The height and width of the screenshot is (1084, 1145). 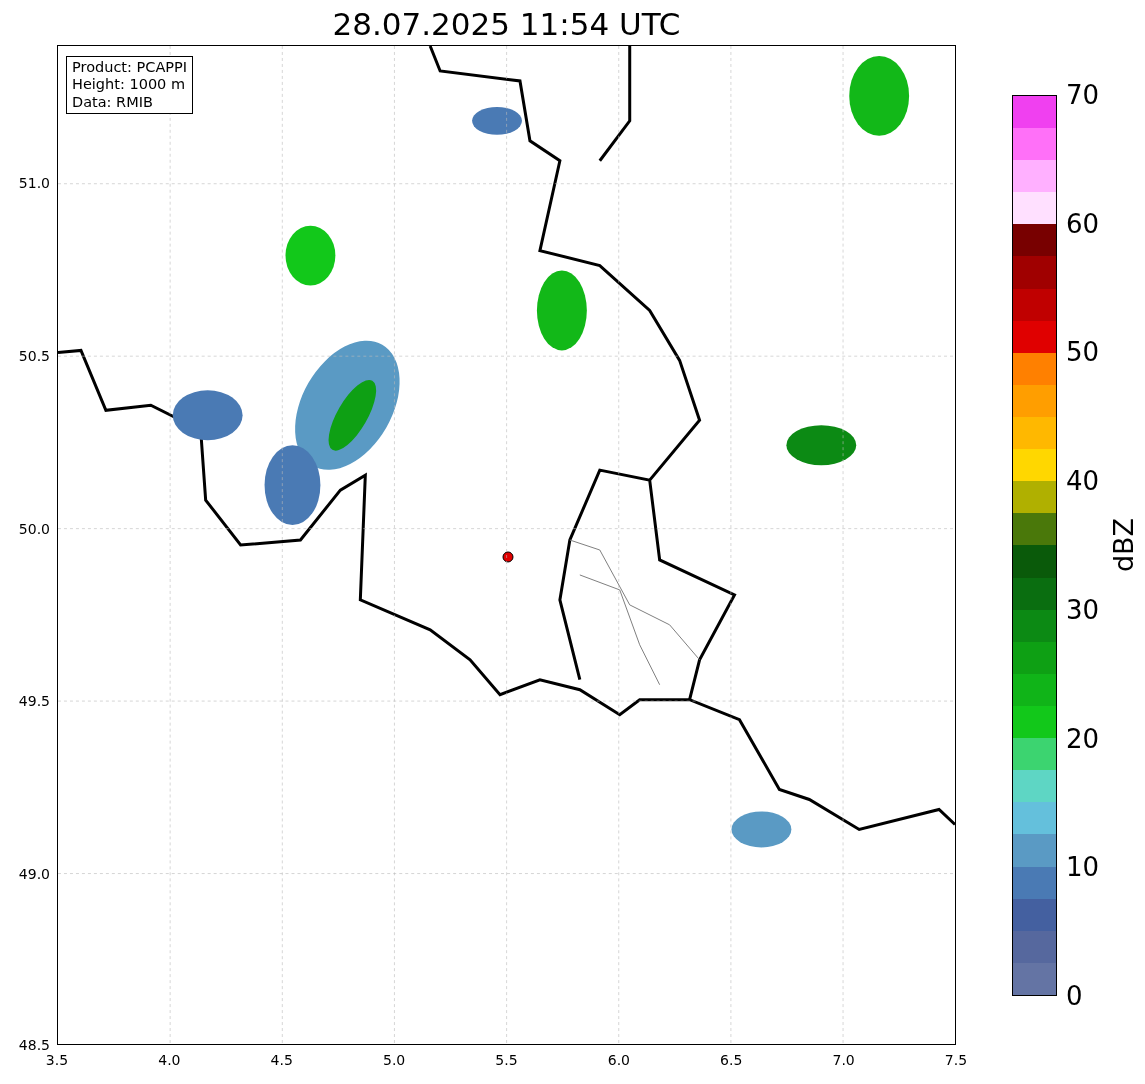 I want to click on axis-tick-label: 51.0, so click(x=34, y=183).